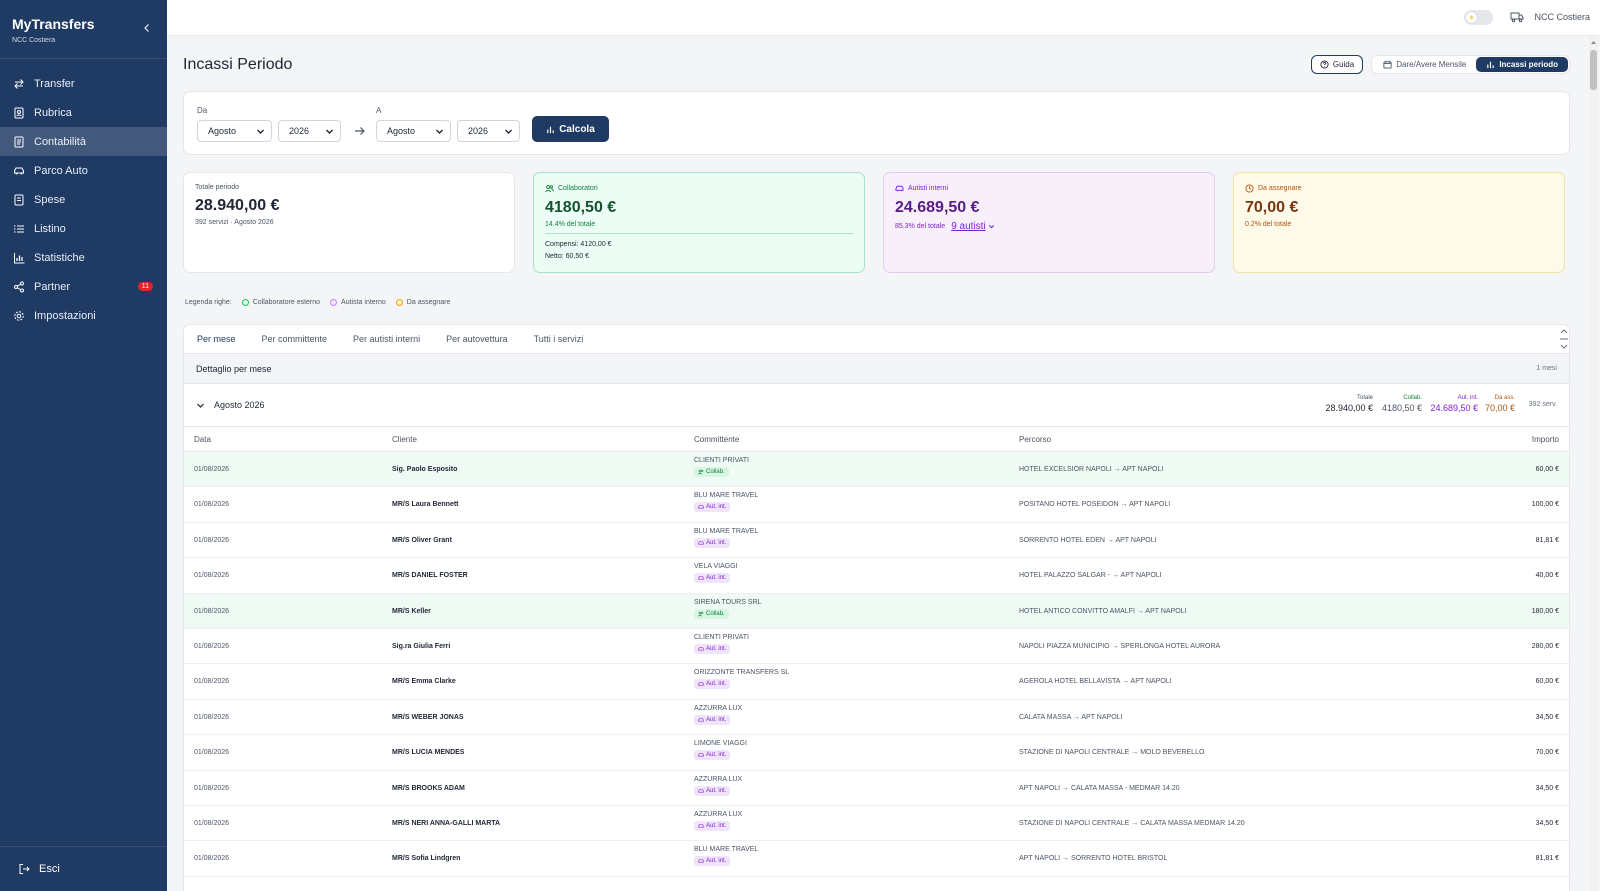 This screenshot has width=1600, height=891. What do you see at coordinates (147, 28) in the screenshot?
I see `chevron-left-icon` at bounding box center [147, 28].